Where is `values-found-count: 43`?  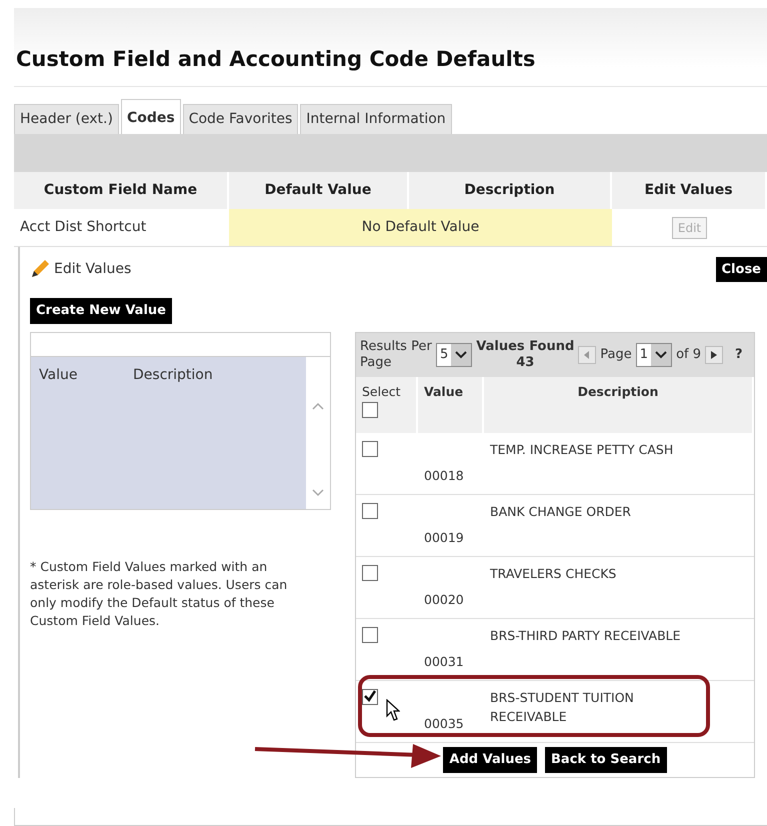
values-found-count: 43 is located at coordinates (525, 362).